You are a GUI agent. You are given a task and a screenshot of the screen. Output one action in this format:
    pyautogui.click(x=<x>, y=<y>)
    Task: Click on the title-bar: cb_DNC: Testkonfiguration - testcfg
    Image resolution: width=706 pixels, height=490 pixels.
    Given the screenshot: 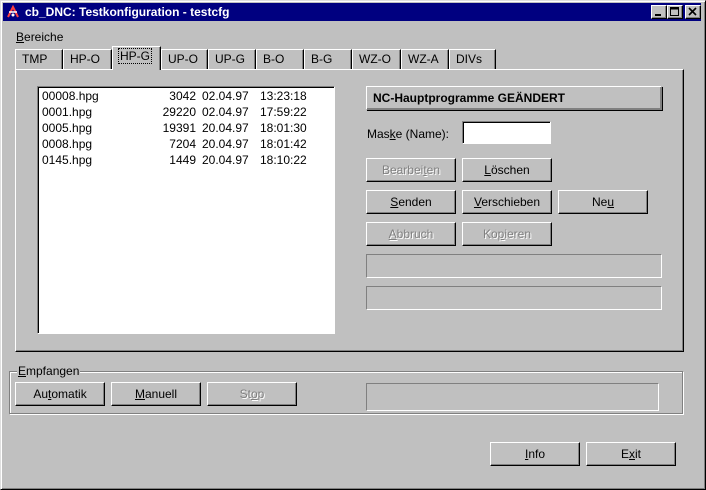 What is the action you would take?
    pyautogui.click(x=352, y=12)
    